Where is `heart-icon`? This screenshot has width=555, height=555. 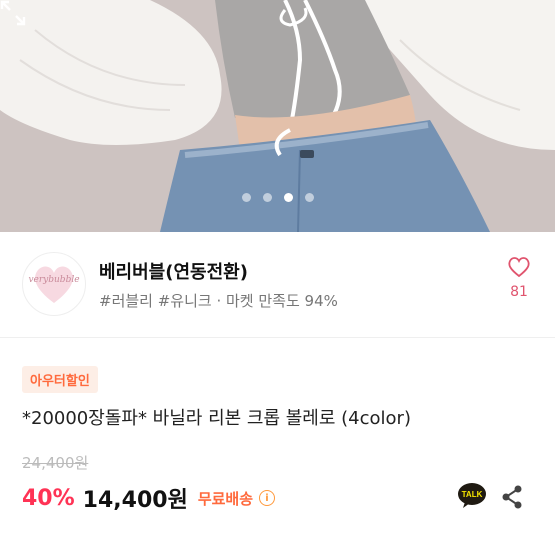 heart-icon is located at coordinates (519, 267).